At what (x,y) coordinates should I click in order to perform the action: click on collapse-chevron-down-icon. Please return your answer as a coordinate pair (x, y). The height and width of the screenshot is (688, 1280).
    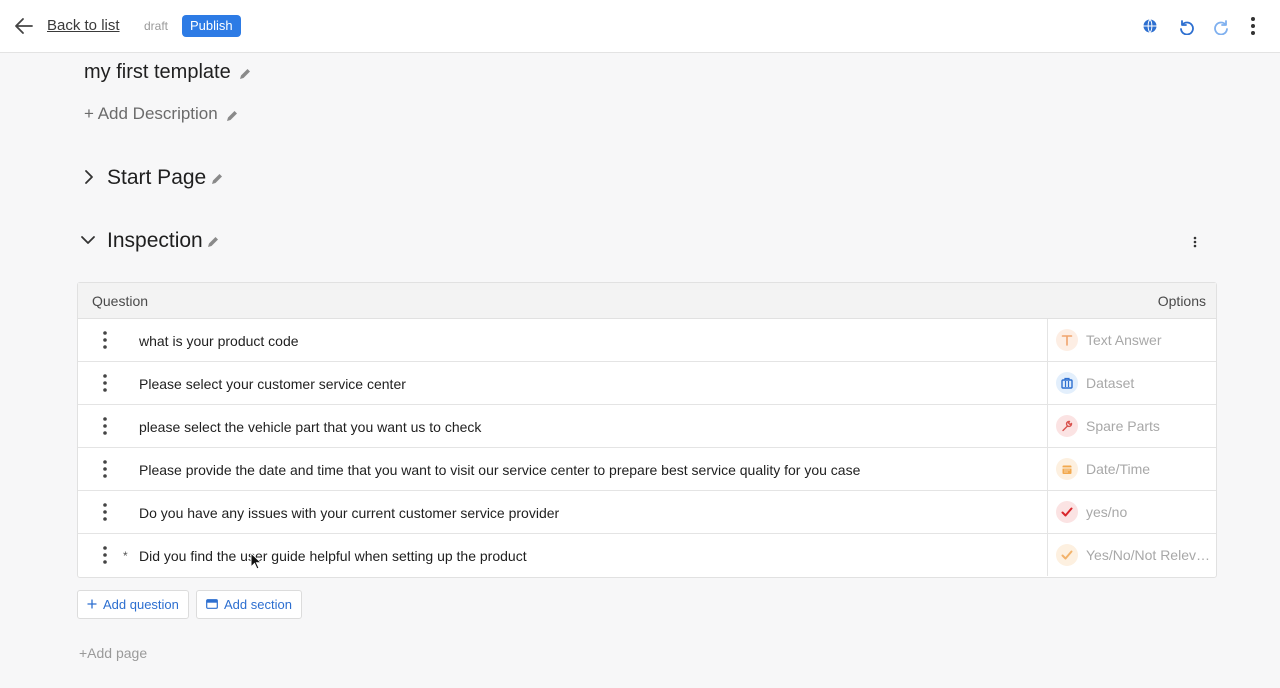
    Looking at the image, I should click on (88, 240).